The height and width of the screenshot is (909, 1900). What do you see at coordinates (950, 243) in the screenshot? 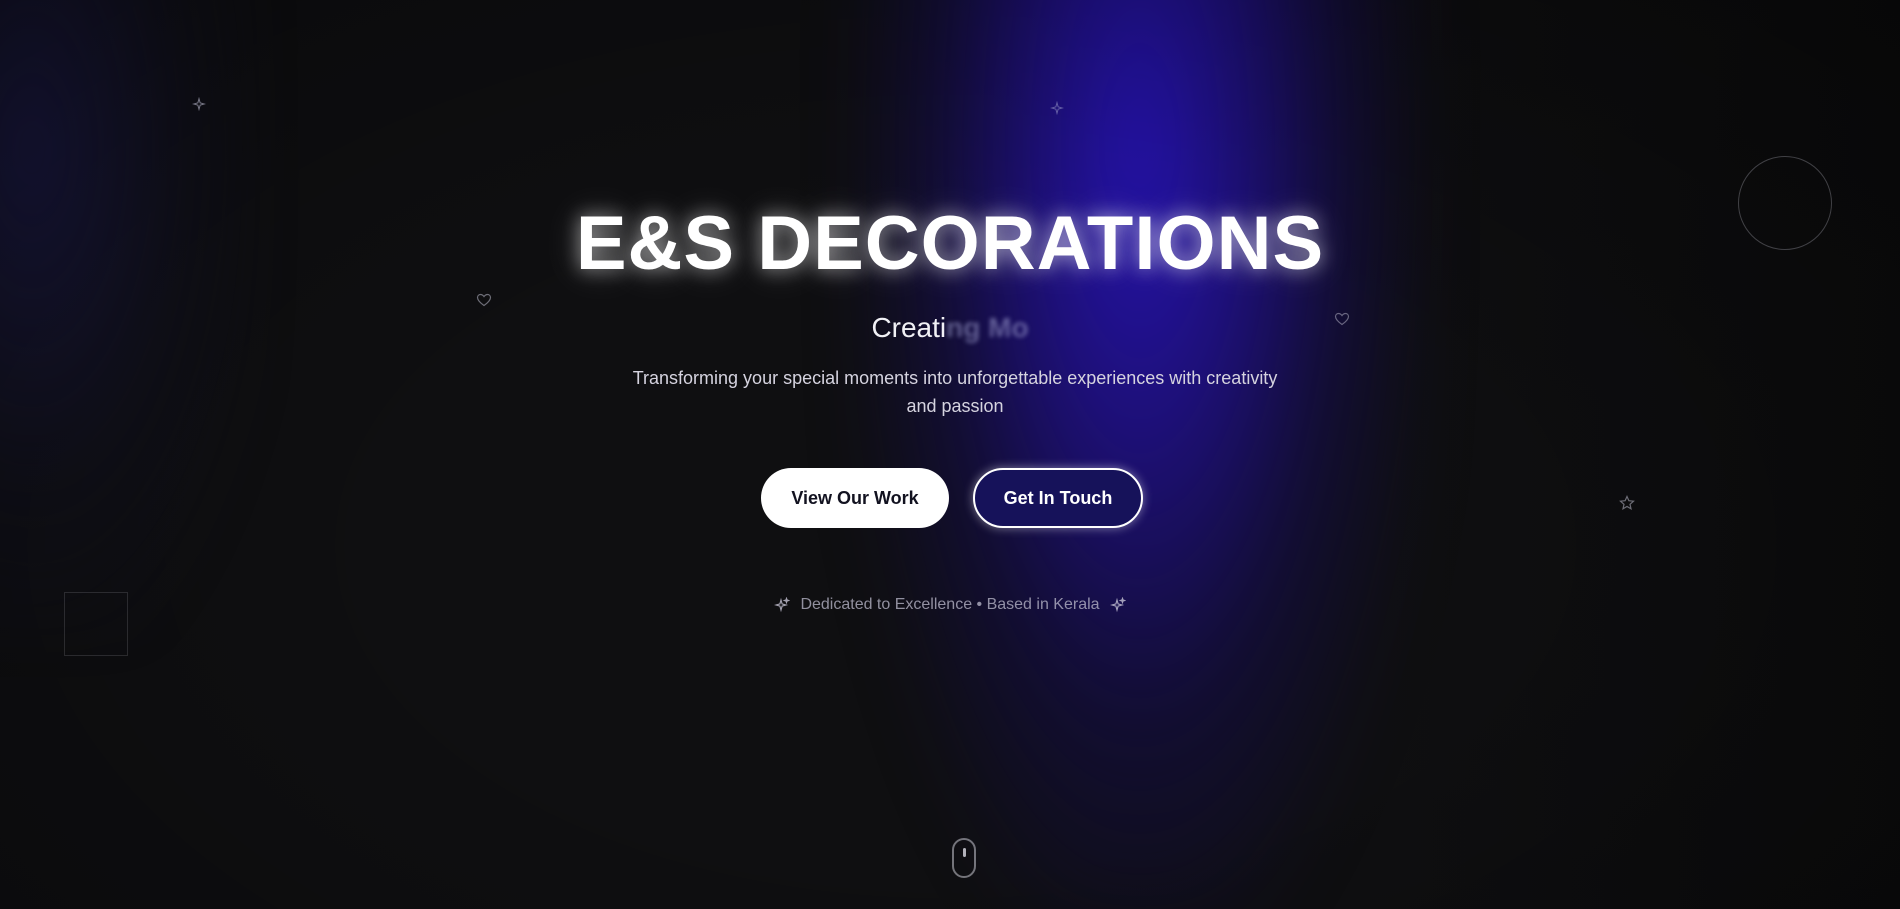
I see `brand-title: E&S DECORATIONS` at bounding box center [950, 243].